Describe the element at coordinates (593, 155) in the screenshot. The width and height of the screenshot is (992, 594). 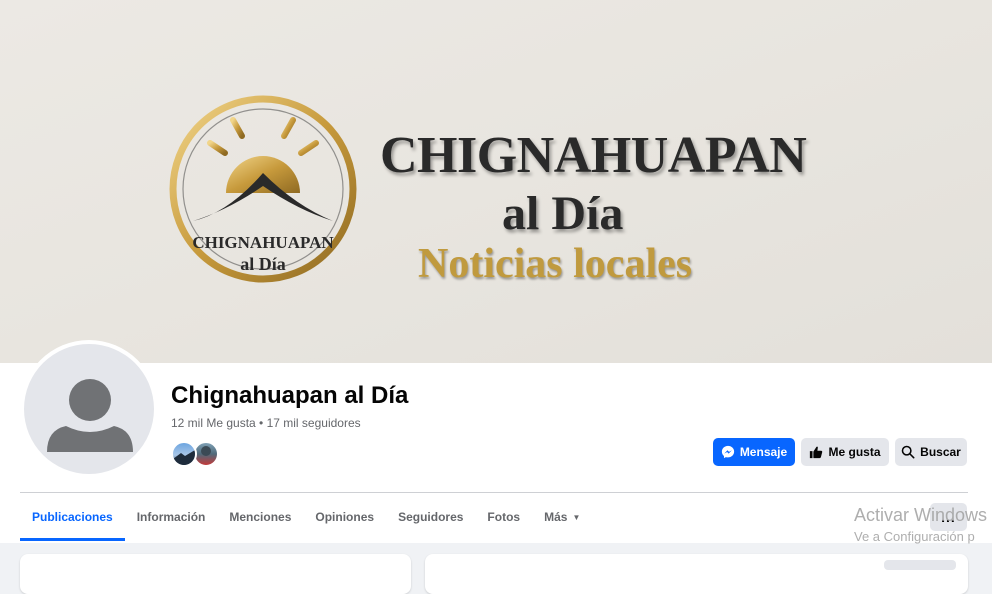
I see `cover-title: CHIGNAHUAPAN` at that location.